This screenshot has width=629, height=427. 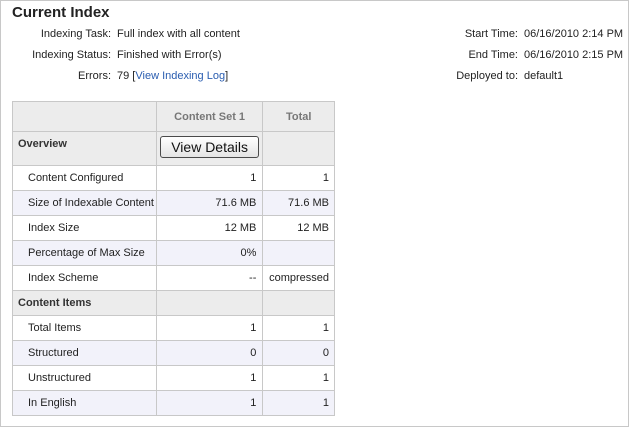 I want to click on view-details-button: View Details, so click(x=209, y=147).